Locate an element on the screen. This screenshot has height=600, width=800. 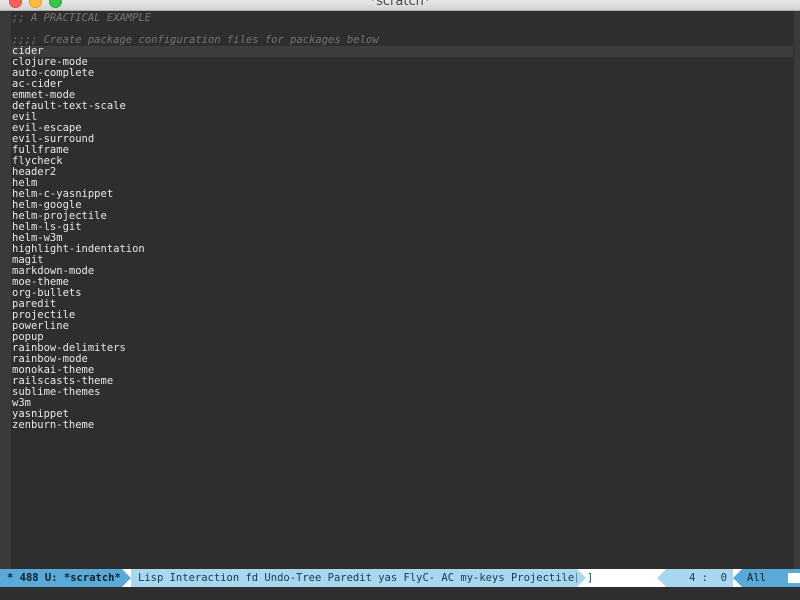
buffer-line: highlight-indentation is located at coordinates (403, 249).